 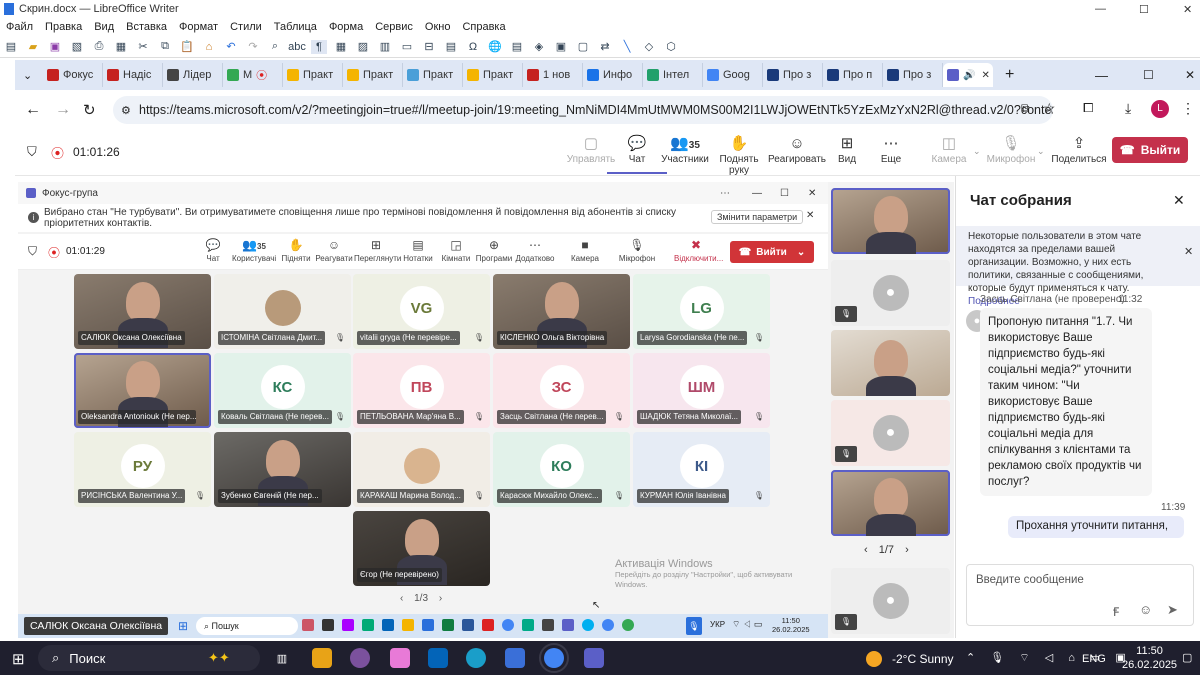 What do you see at coordinates (757, 217) in the screenshot?
I see `change-settings-button: Змінити параметри` at bounding box center [757, 217].